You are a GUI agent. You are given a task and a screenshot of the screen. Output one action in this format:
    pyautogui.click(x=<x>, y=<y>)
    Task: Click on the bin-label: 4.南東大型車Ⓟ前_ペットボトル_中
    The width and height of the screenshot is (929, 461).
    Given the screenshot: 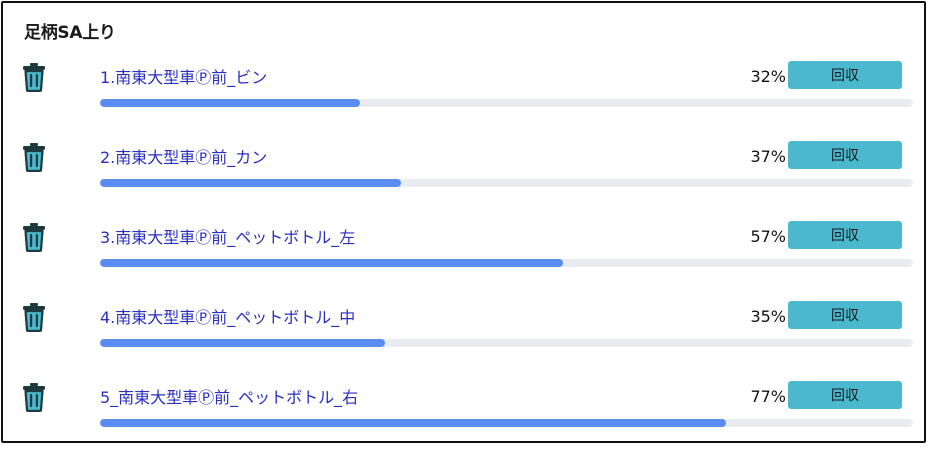 What is the action you would take?
    pyautogui.click(x=227, y=316)
    